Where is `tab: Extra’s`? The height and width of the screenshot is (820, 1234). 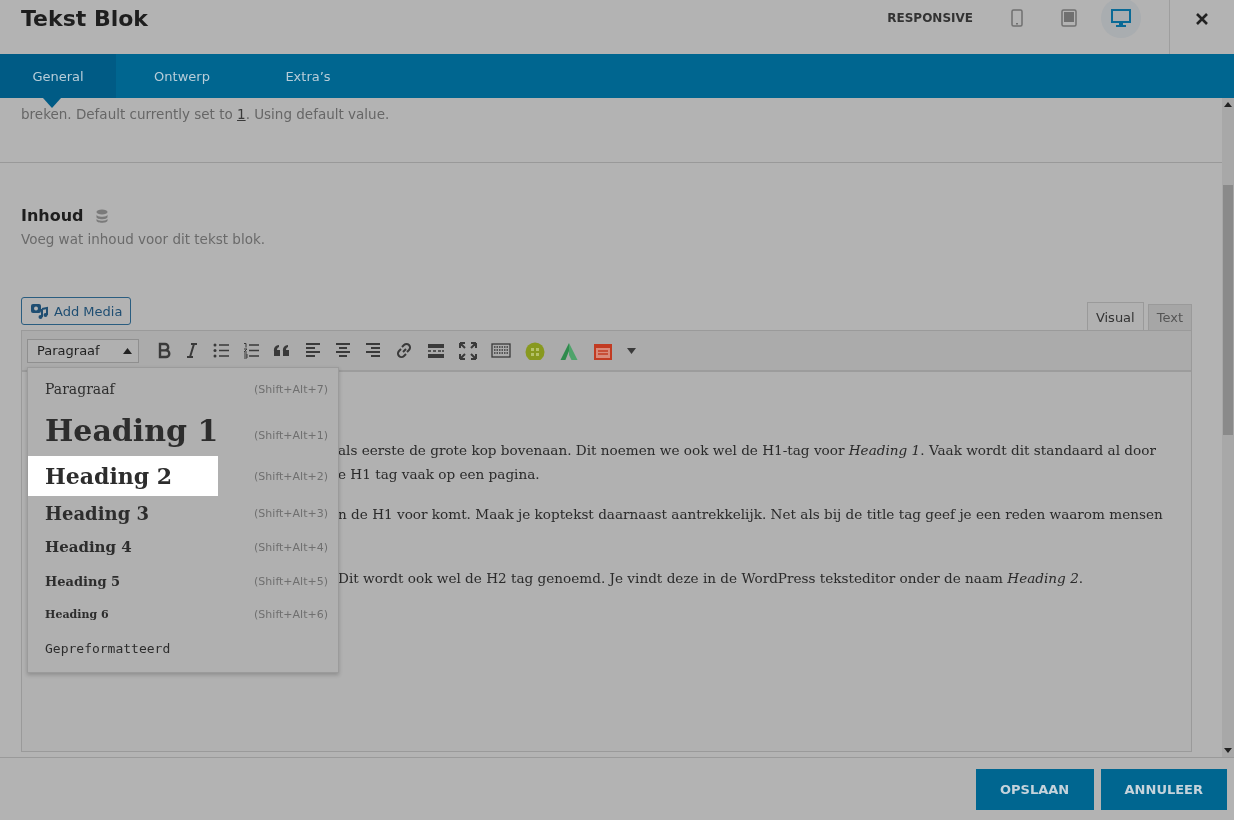
tab: Extra’s is located at coordinates (308, 76).